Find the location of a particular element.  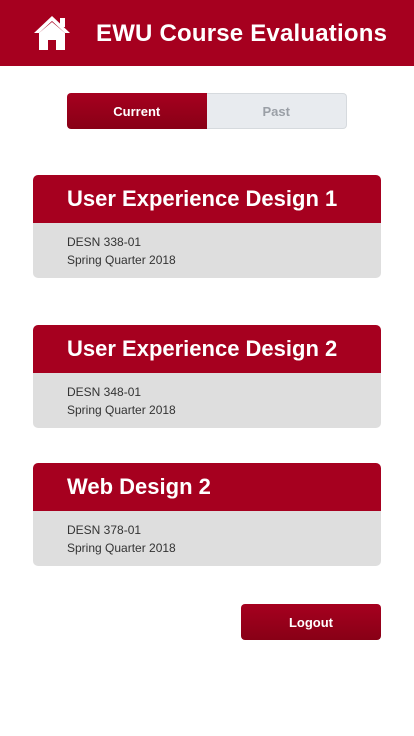

course-title: User Experience Design 1 is located at coordinates (207, 199).